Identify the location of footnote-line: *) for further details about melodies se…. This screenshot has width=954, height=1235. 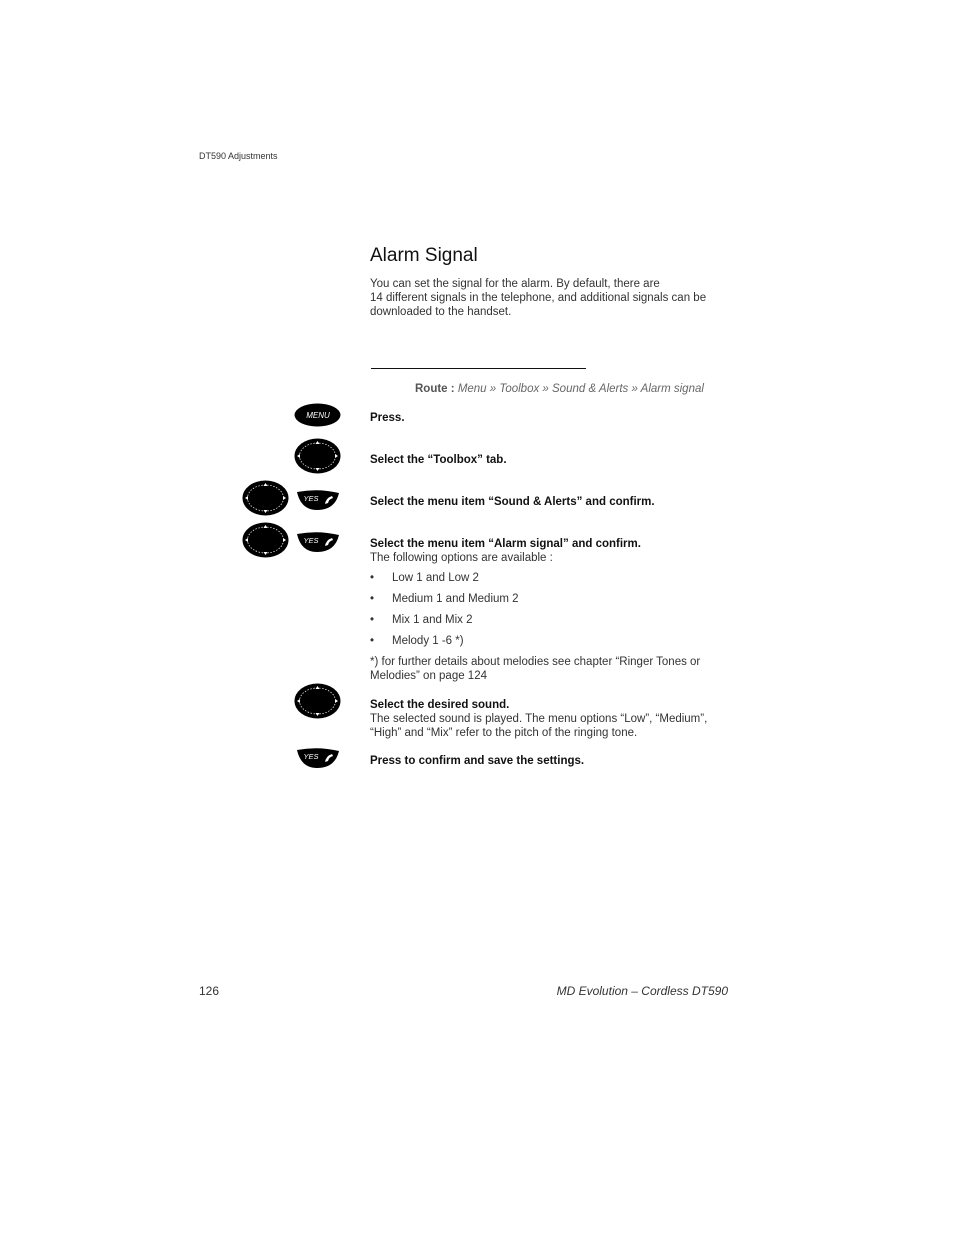
(535, 662).